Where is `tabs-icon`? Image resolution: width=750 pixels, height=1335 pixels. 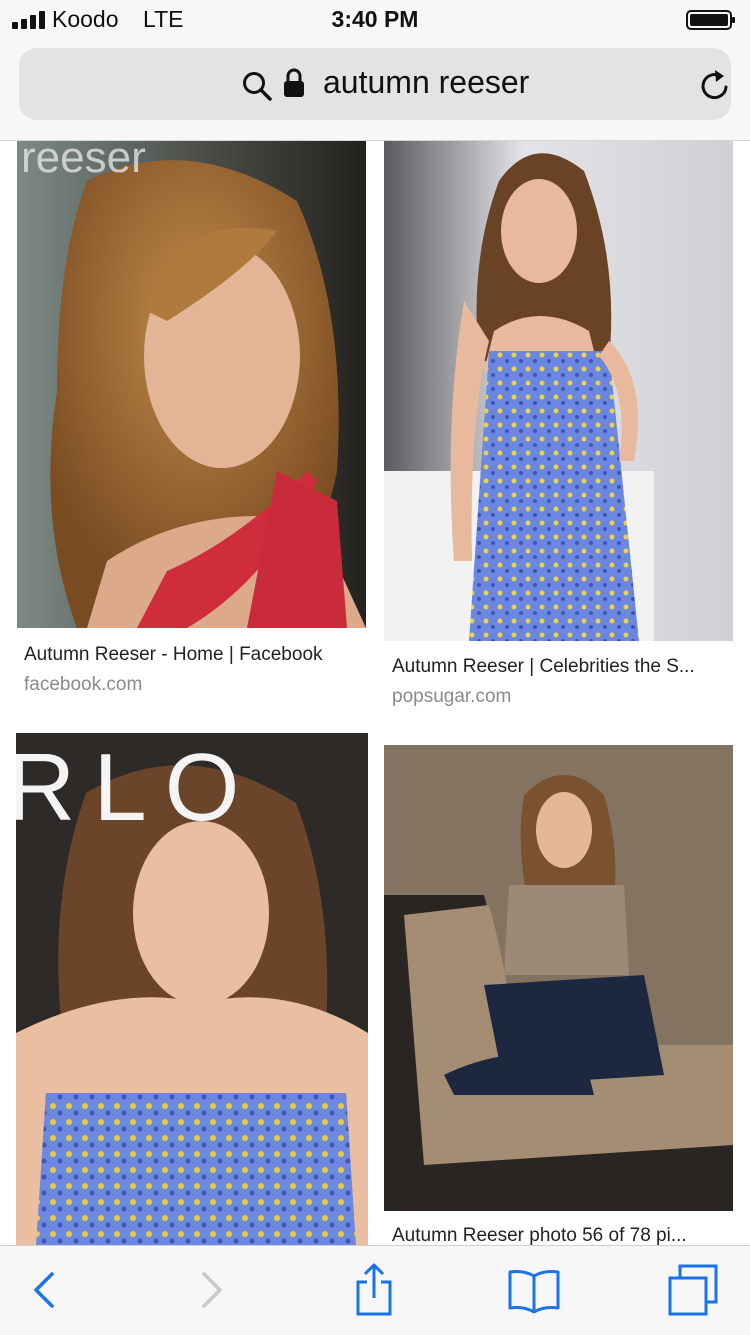
tabs-icon is located at coordinates (694, 1290).